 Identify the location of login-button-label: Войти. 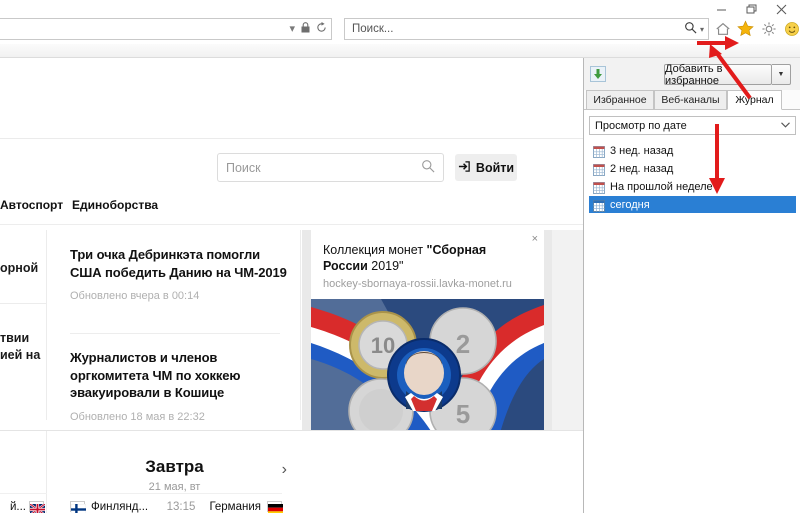
(495, 167).